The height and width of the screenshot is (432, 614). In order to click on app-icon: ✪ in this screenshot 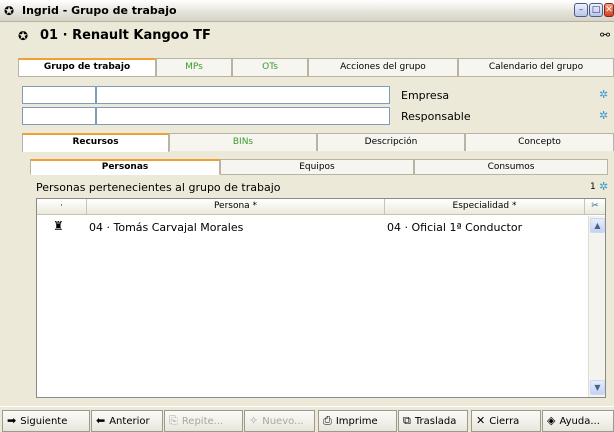, I will do `click(9, 11)`.